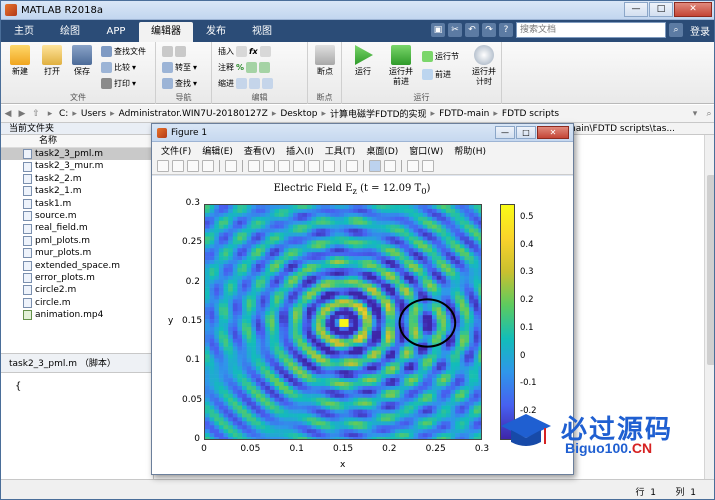 This screenshot has height=500, width=715. Describe the element at coordinates (436, 74) in the screenshot. I see `advance-button: 前进` at that location.